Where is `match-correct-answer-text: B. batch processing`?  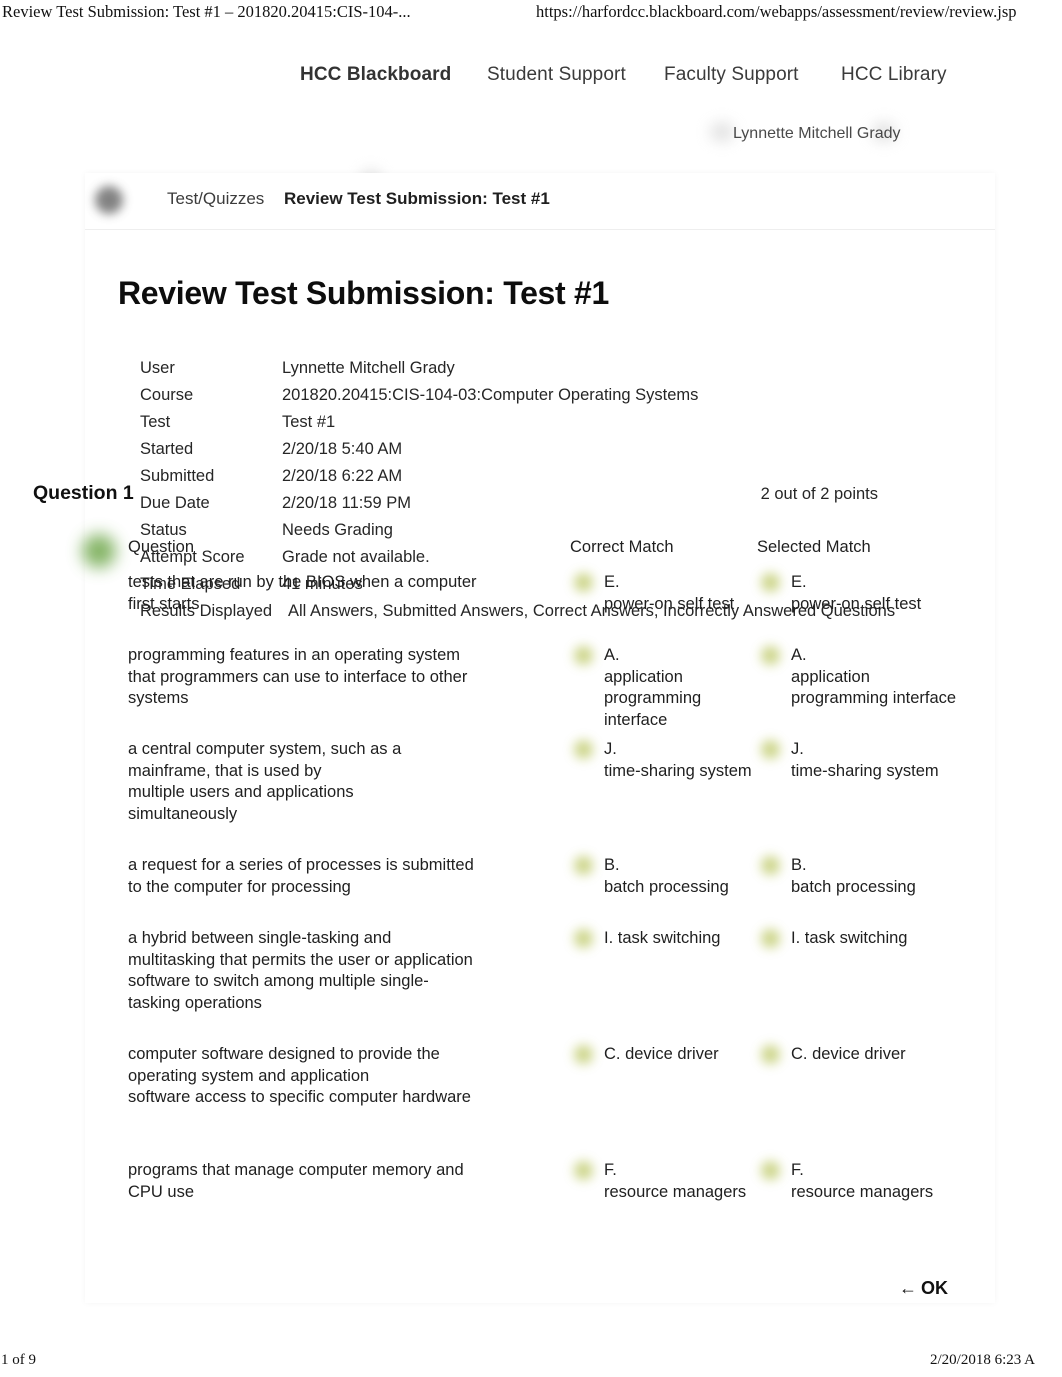 match-correct-answer-text: B. batch processing is located at coordinates (666, 876).